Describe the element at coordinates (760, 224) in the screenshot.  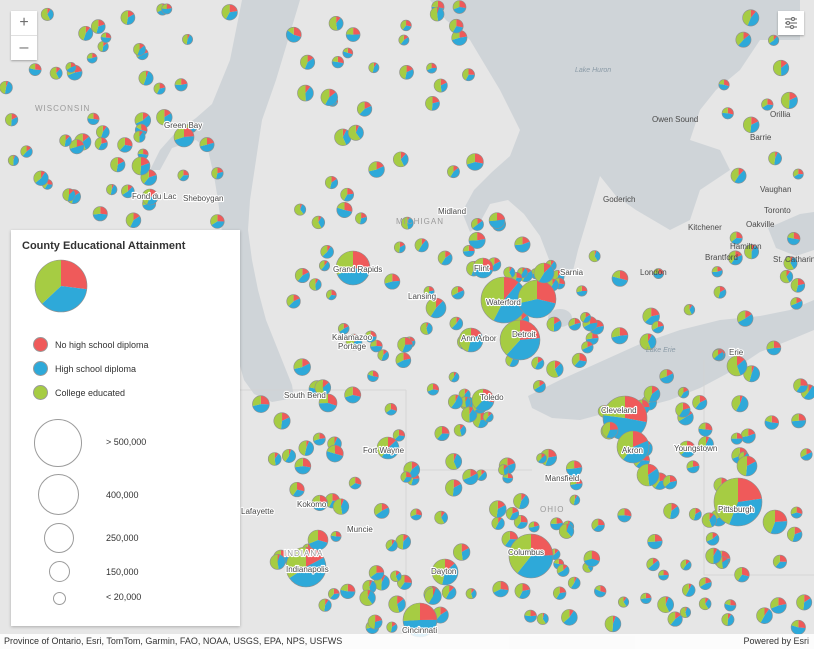
I see `place-label: Oakville` at that location.